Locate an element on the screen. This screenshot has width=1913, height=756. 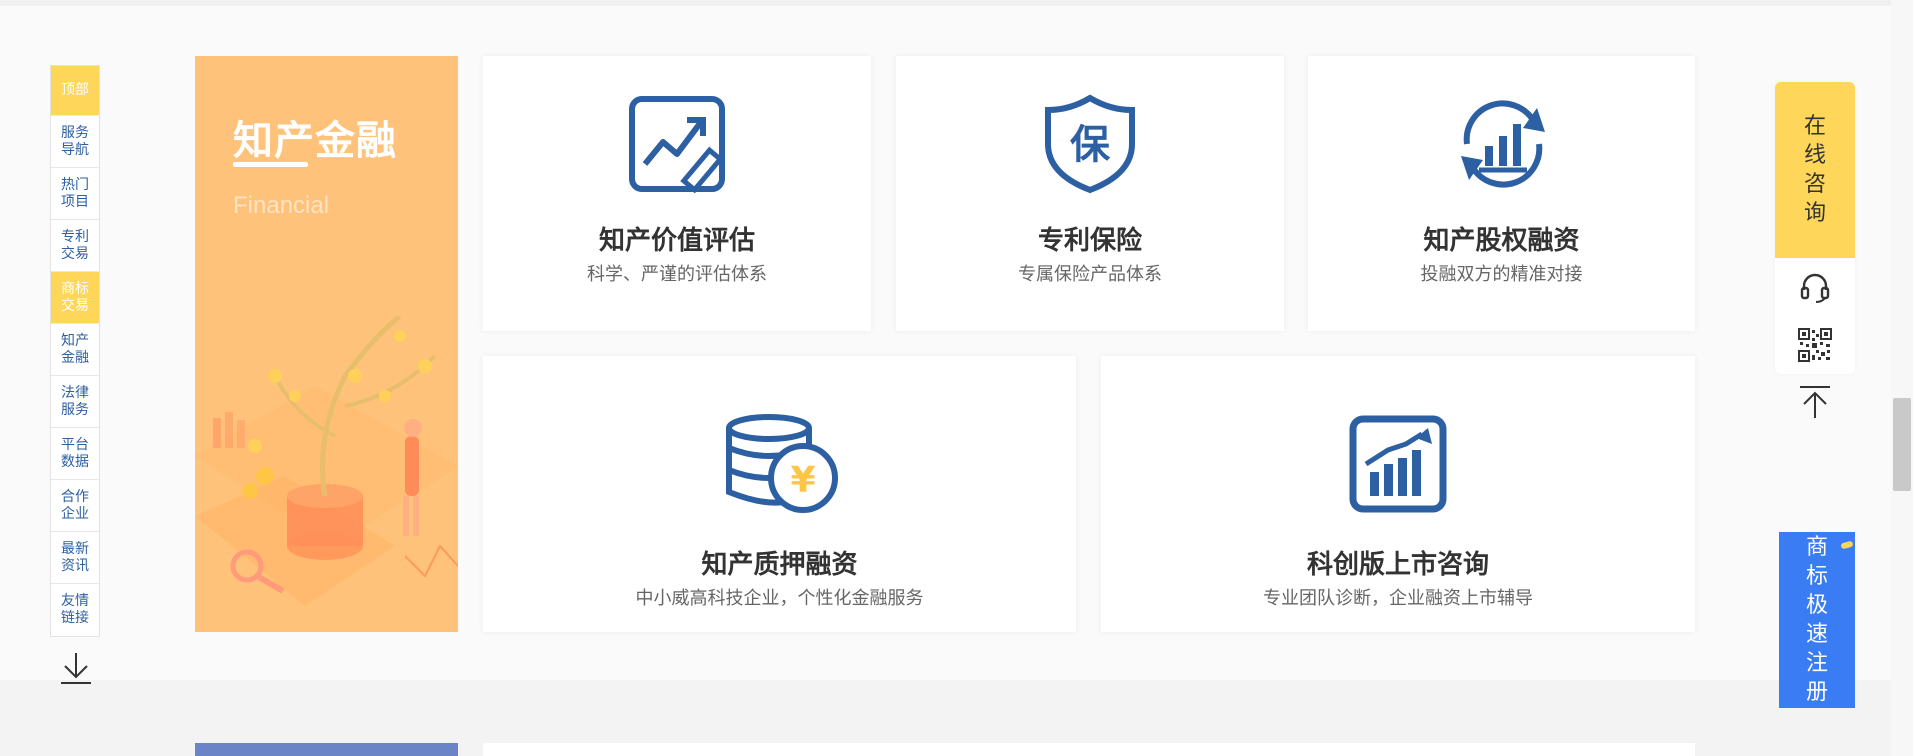
card-title: 知产股权融资 is located at coordinates (1501, 241).